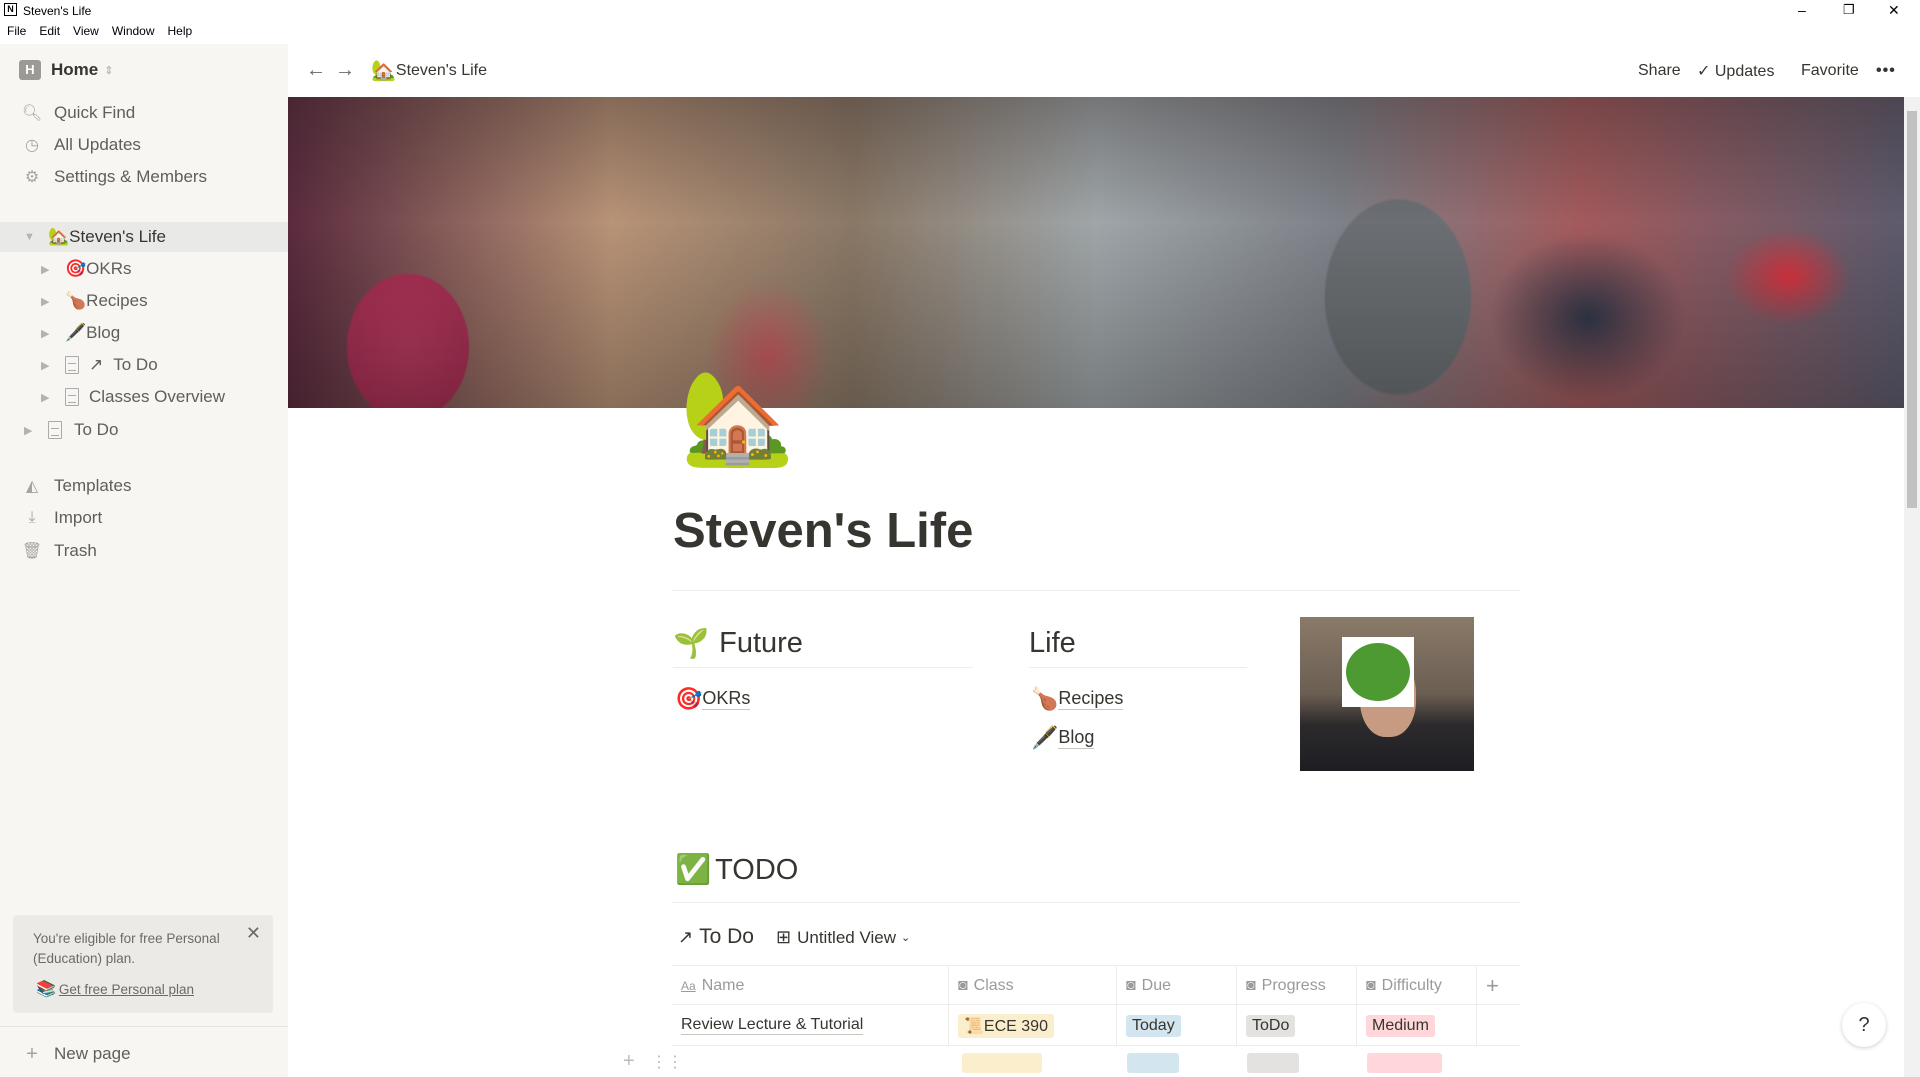 The image size is (1920, 1077). I want to click on todo-heading: ✅ TODO, so click(736, 870).